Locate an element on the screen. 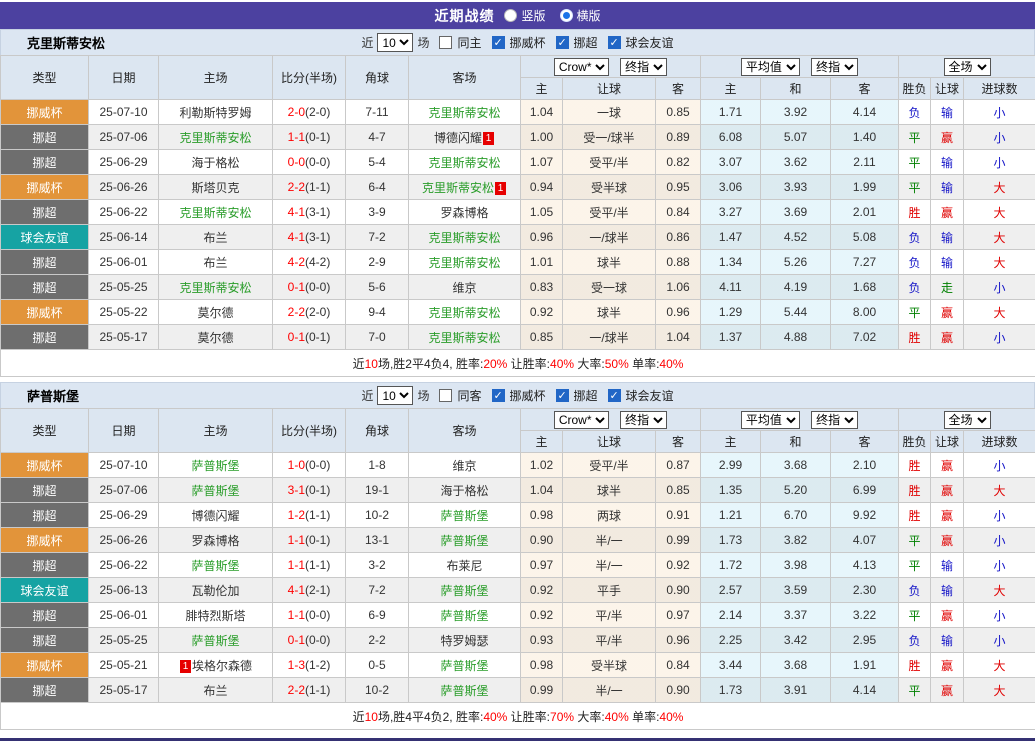  match-type-badge: 球会友谊 is located at coordinates (45, 237).